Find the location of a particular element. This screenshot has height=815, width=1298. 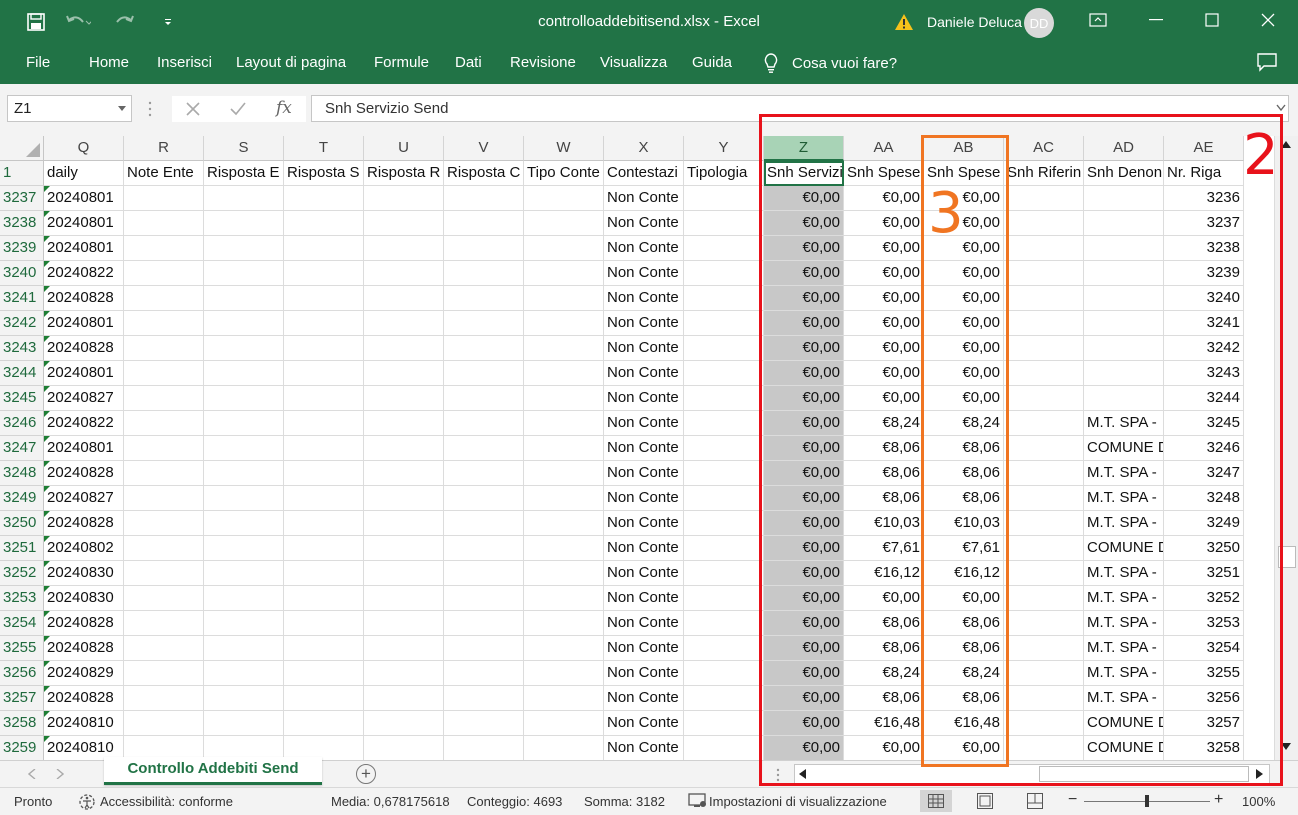

normal-view-button is located at coordinates (936, 801).